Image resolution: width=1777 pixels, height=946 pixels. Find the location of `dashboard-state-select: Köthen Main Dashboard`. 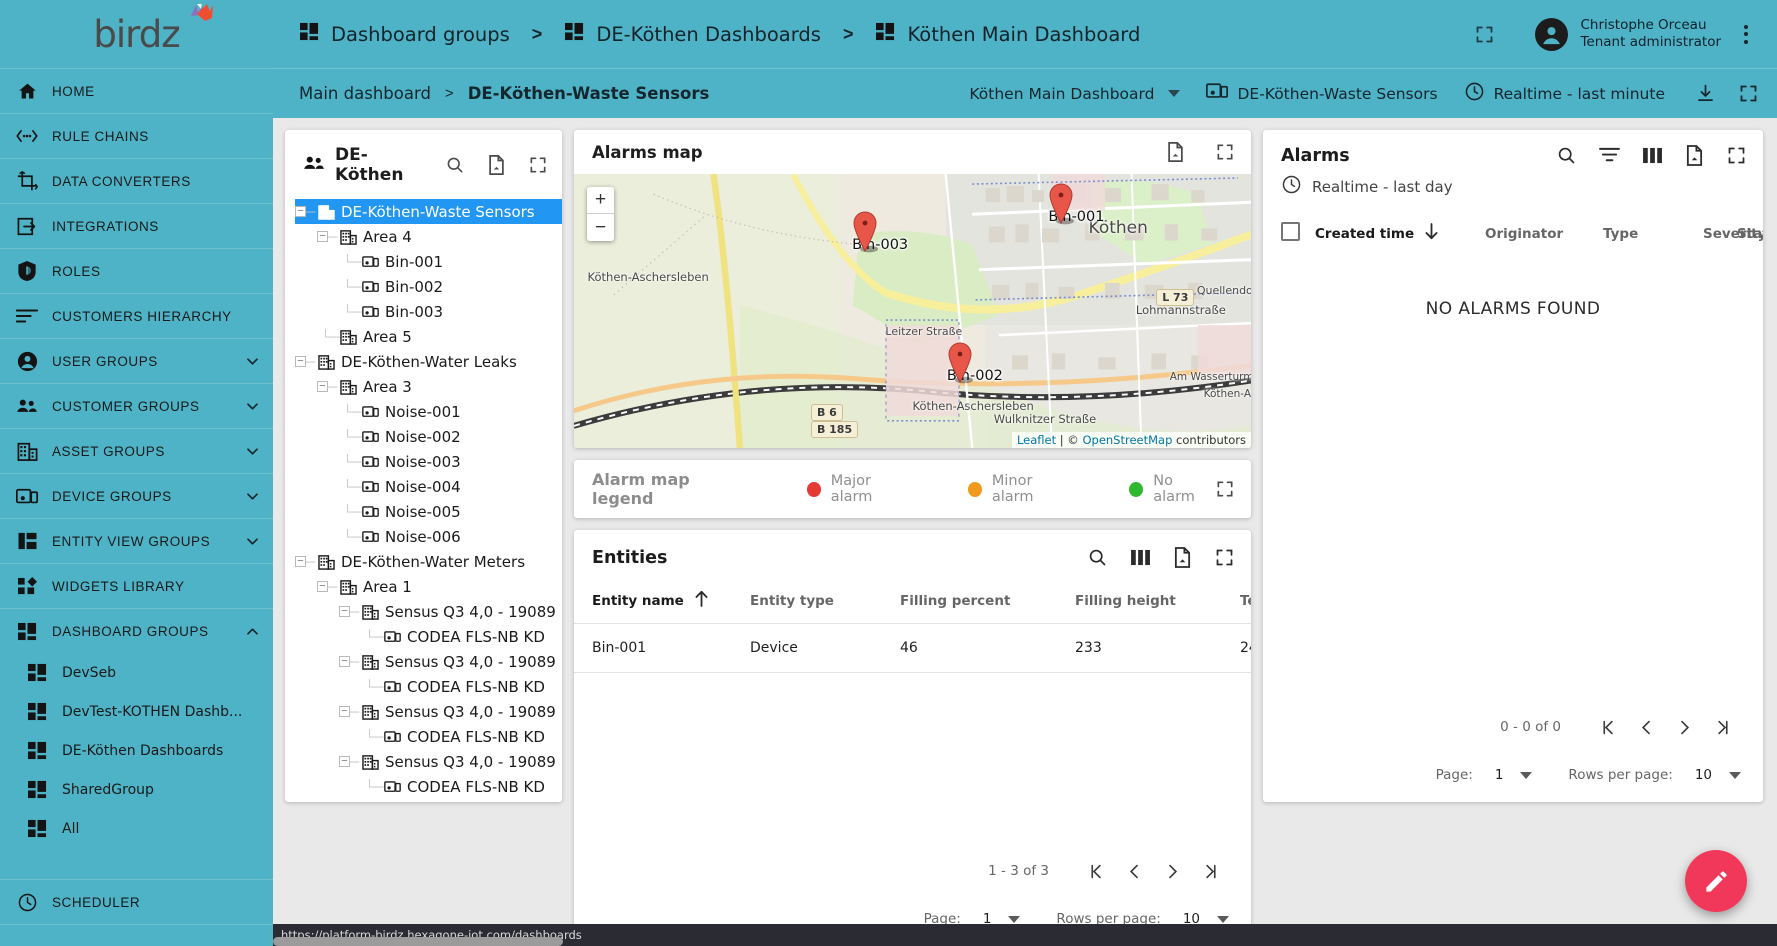

dashboard-state-select: Köthen Main Dashboard is located at coordinates (1075, 94).